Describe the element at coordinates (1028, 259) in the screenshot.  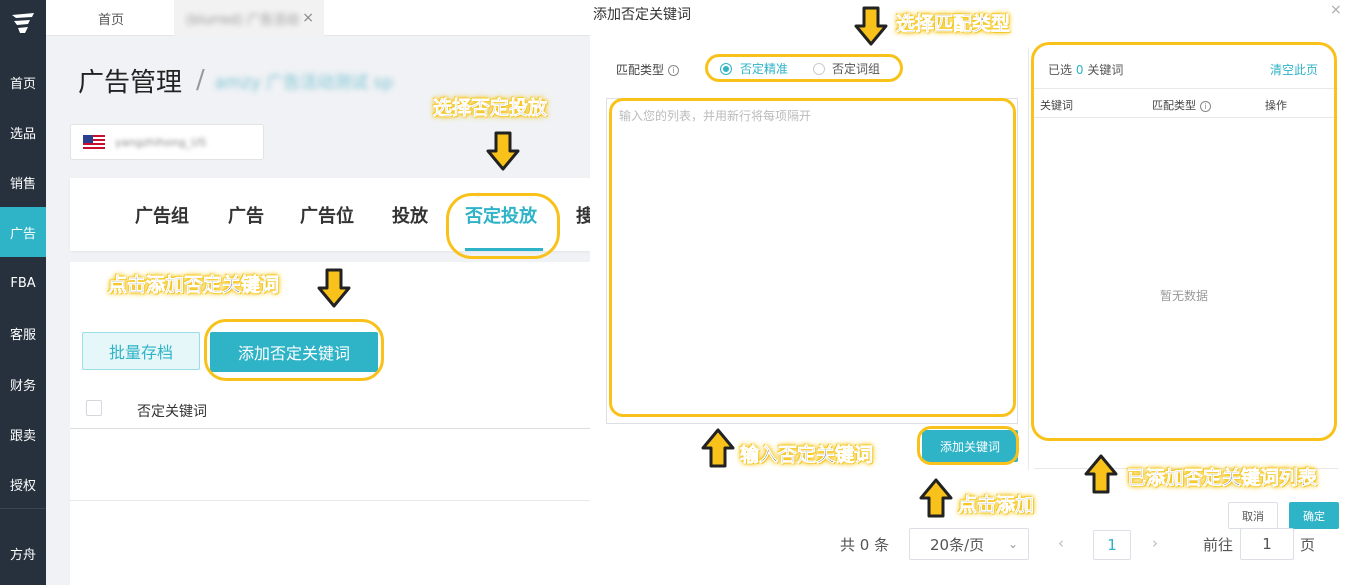
I see `panel-divider` at that location.